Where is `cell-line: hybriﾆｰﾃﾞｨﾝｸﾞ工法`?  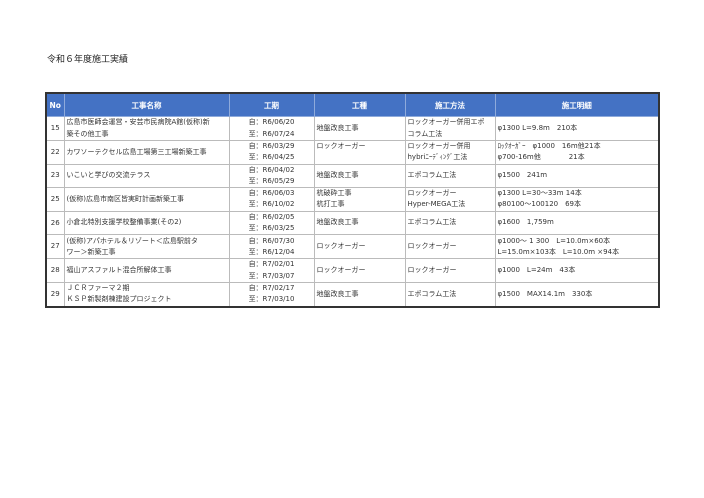 cell-line: hybriﾆｰﾃﾞｨﾝｸﾞ工法 is located at coordinates (437, 157).